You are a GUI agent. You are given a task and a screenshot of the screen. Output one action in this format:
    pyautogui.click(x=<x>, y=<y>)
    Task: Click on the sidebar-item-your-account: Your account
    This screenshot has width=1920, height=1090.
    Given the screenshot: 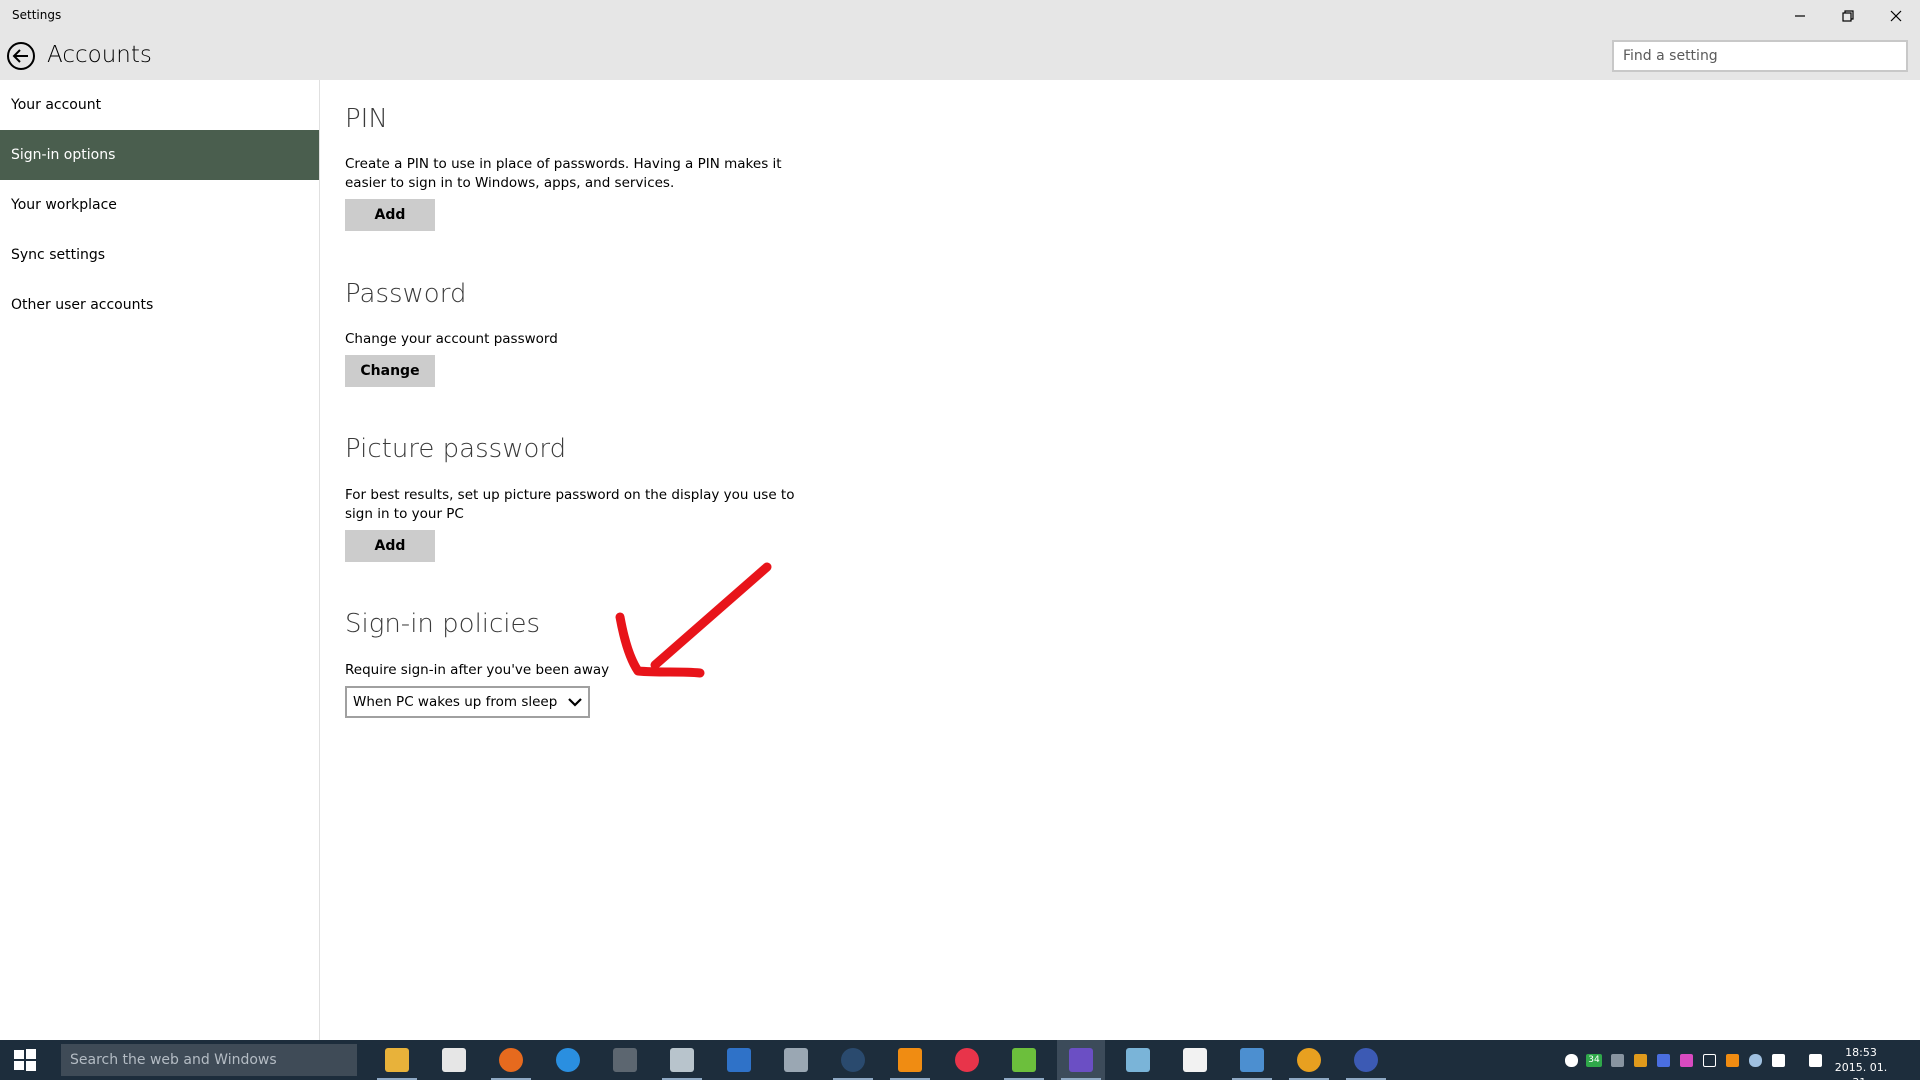 What is the action you would take?
    pyautogui.click(x=159, y=105)
    